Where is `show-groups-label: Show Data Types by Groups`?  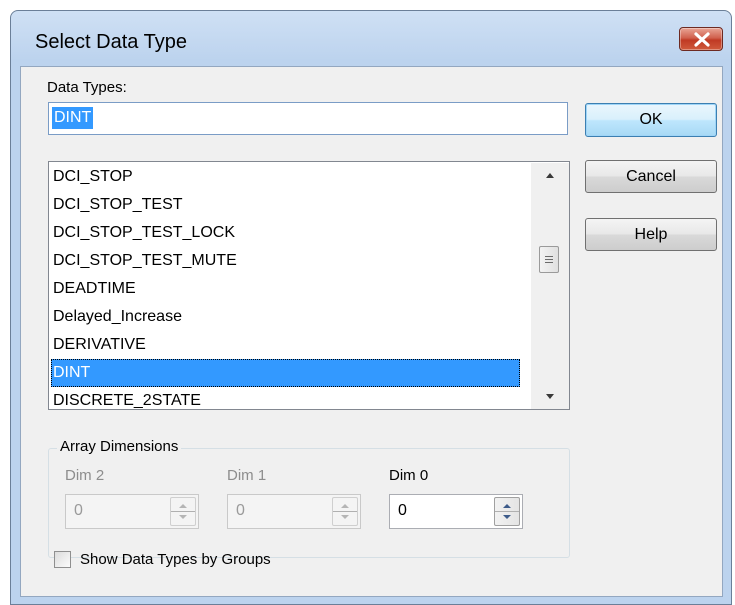
show-groups-label: Show Data Types by Groups is located at coordinates (175, 559).